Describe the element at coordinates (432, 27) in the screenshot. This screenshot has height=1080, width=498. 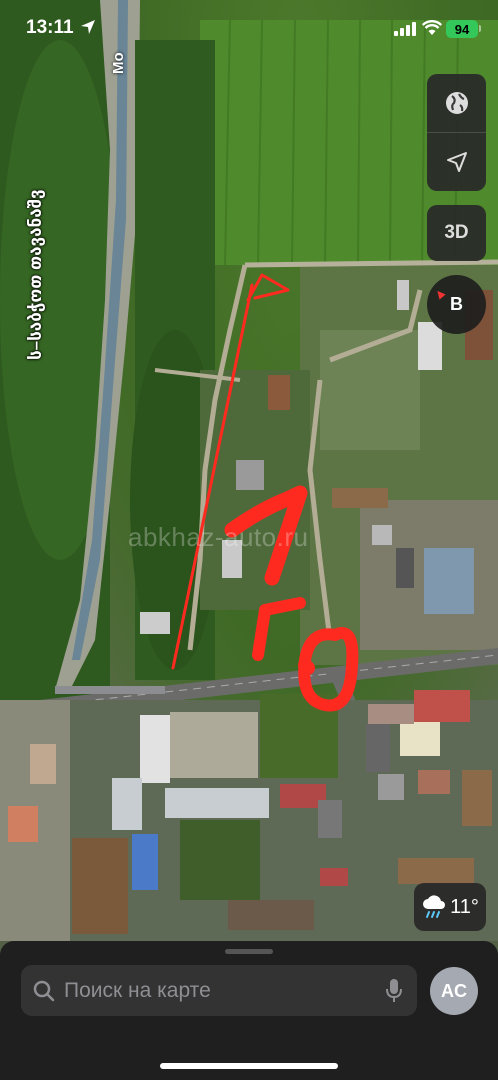
I see `wifi-icon` at that location.